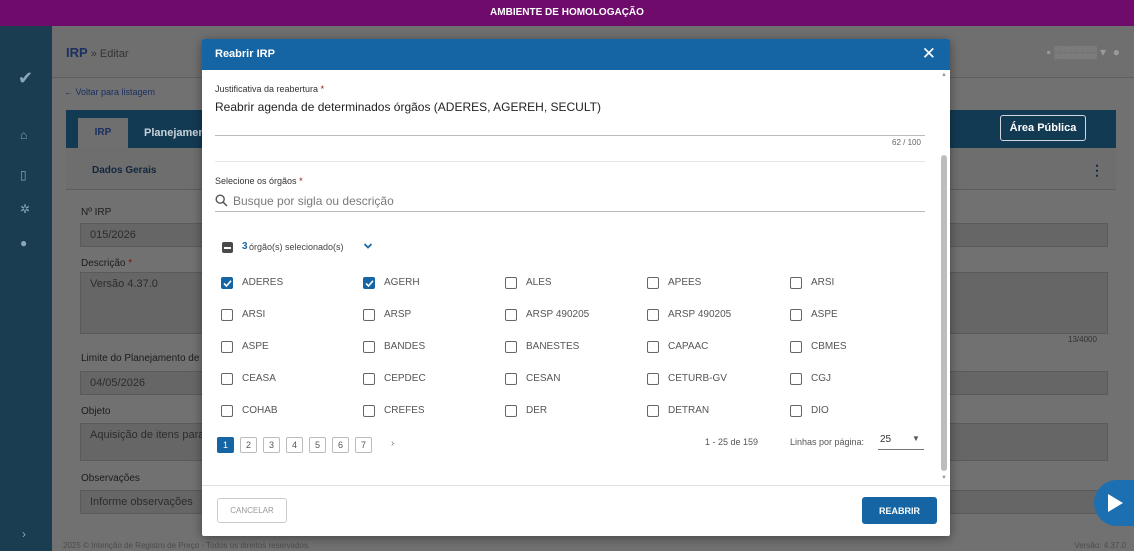 Image resolution: width=1134 pixels, height=551 pixels. What do you see at coordinates (24, 534) in the screenshot?
I see `expand-sidebar-icon: ›` at bounding box center [24, 534].